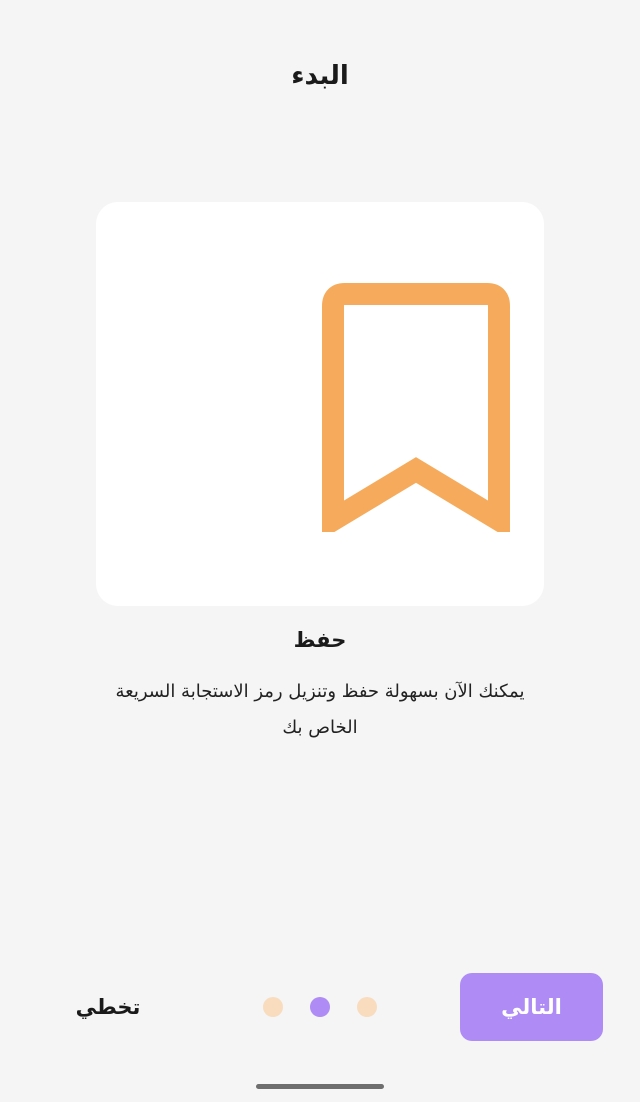 Image resolution: width=640 pixels, height=1102 pixels. What do you see at coordinates (416, 407) in the screenshot?
I see `bookmark-icon` at bounding box center [416, 407].